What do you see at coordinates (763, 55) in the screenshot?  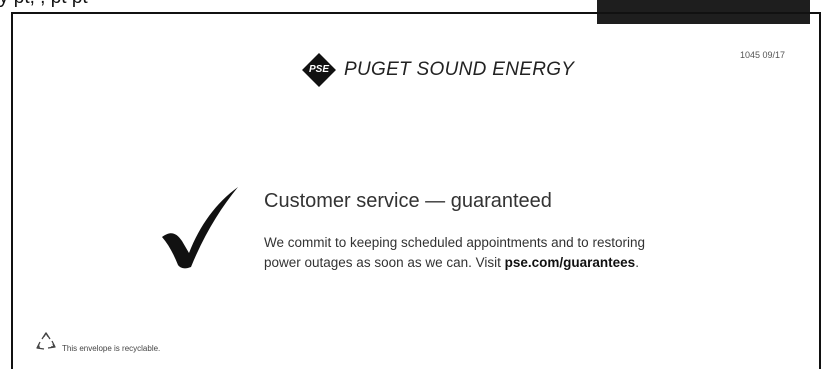 I see `form-code: 1045 09/17` at bounding box center [763, 55].